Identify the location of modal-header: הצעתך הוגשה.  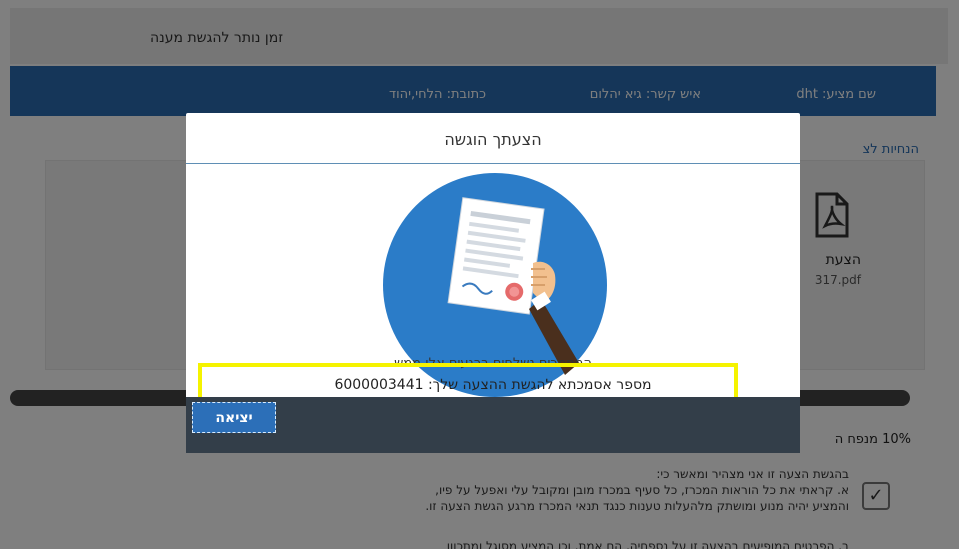
(493, 138).